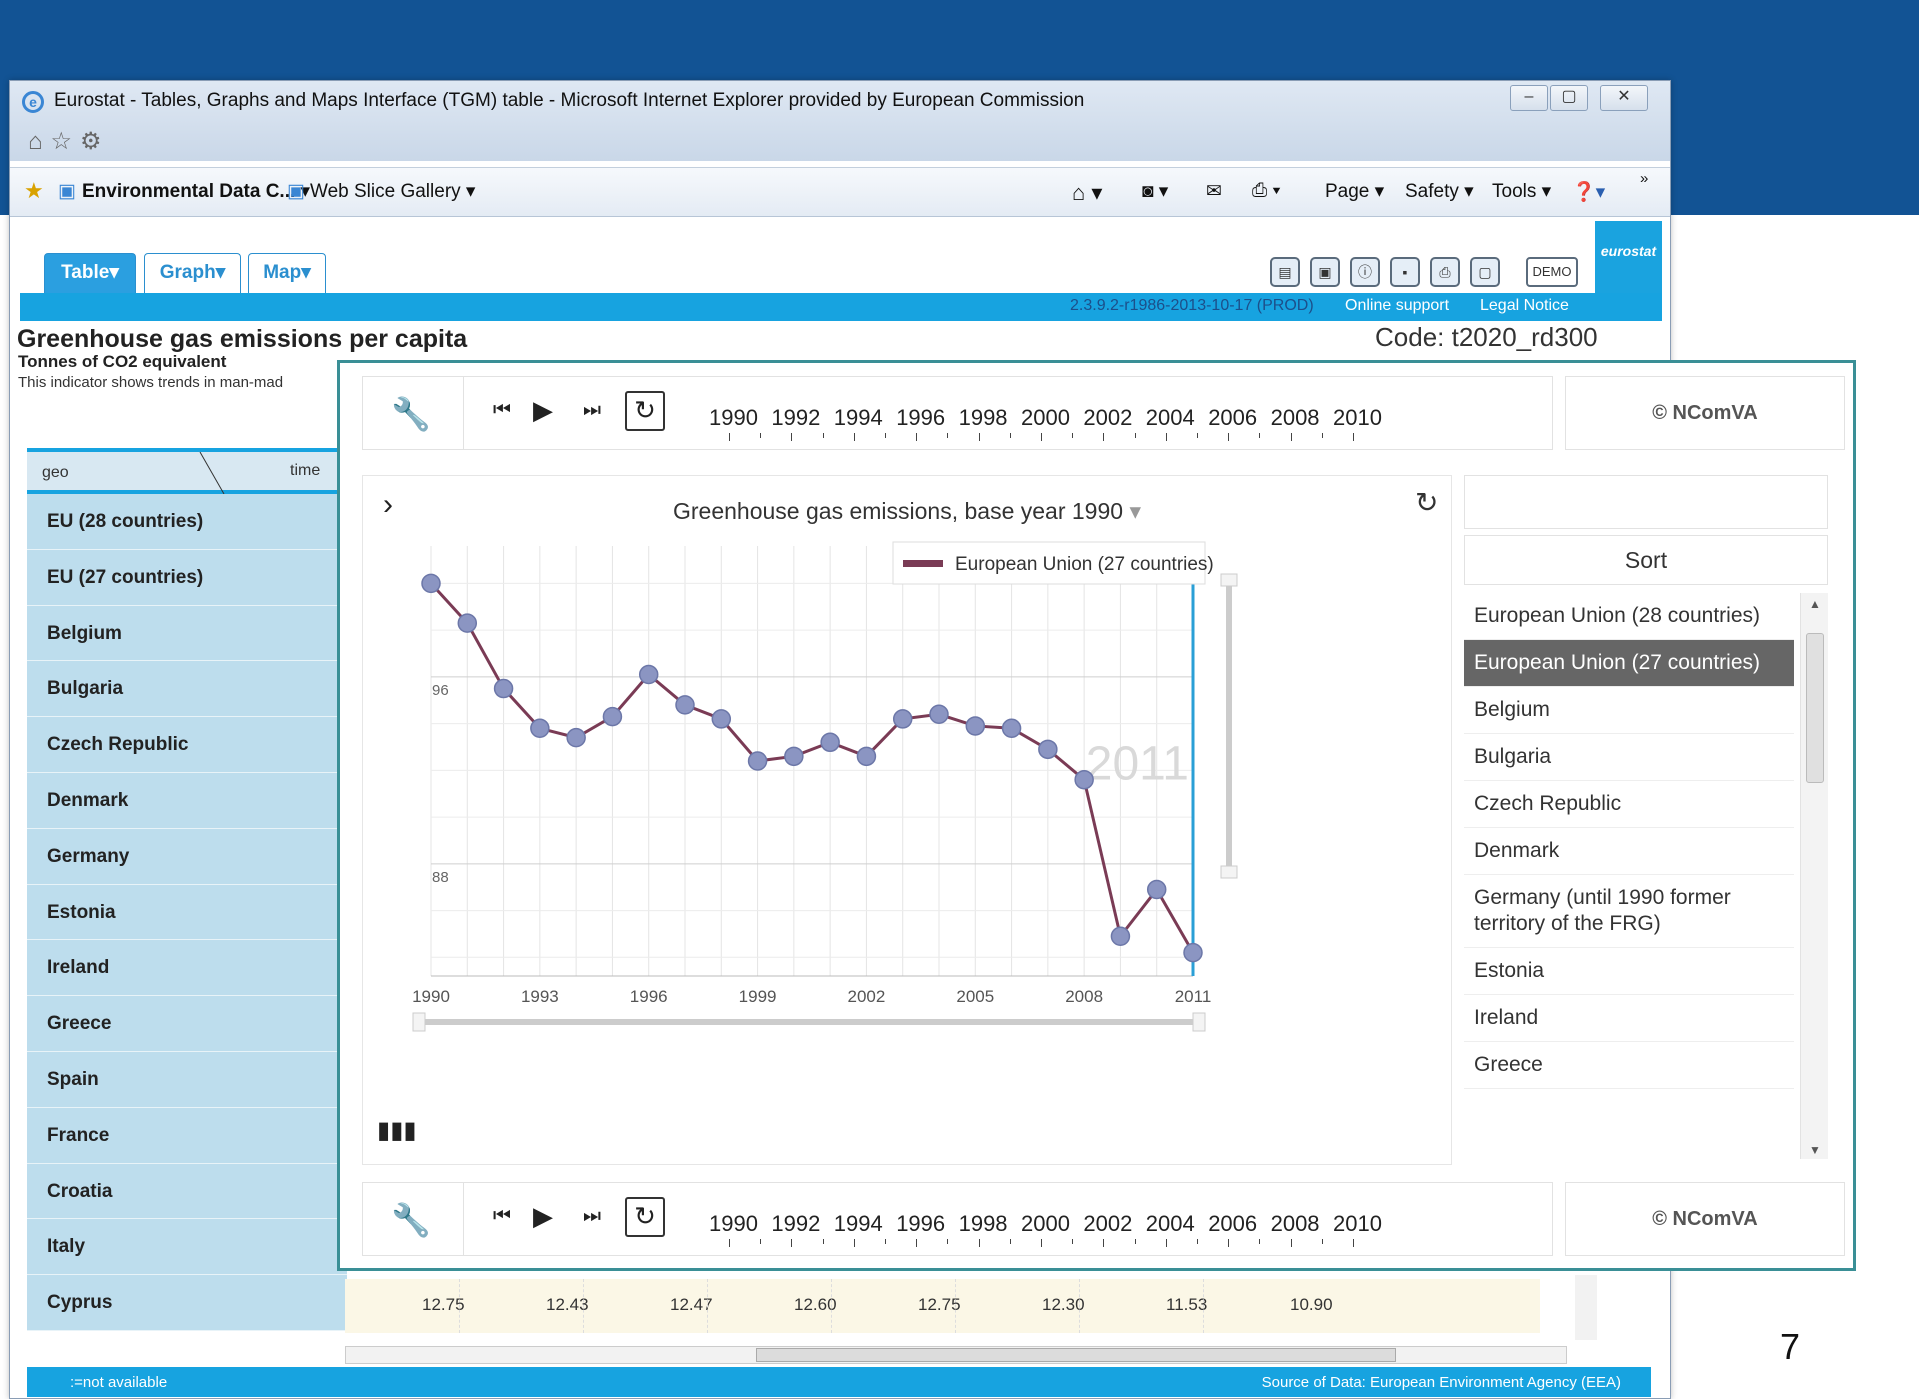 This screenshot has width=1919, height=1399. Describe the element at coordinates (1629, 804) in the screenshot. I see `country-list-item: Czech Republic` at that location.